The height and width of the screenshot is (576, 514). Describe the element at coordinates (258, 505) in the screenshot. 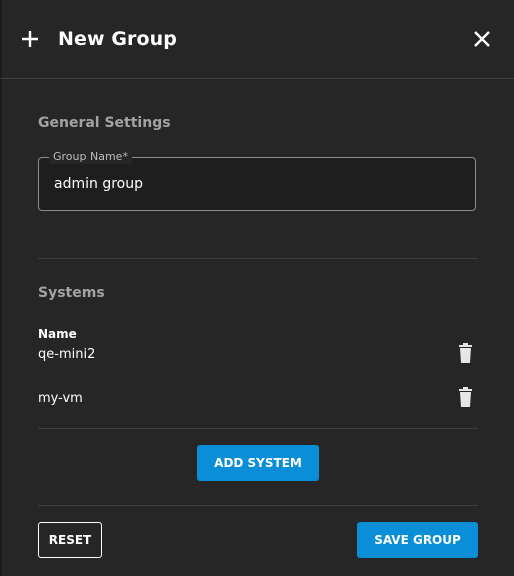

I see `footer-divider` at that location.